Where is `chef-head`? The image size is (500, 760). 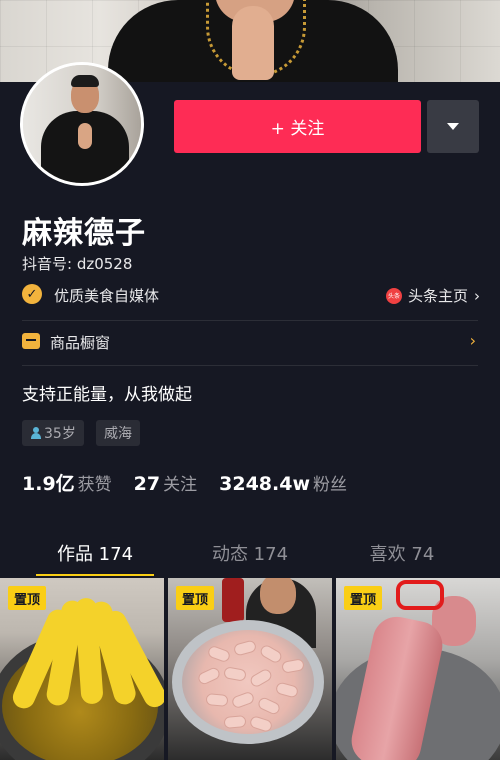 chef-head is located at coordinates (278, 596).